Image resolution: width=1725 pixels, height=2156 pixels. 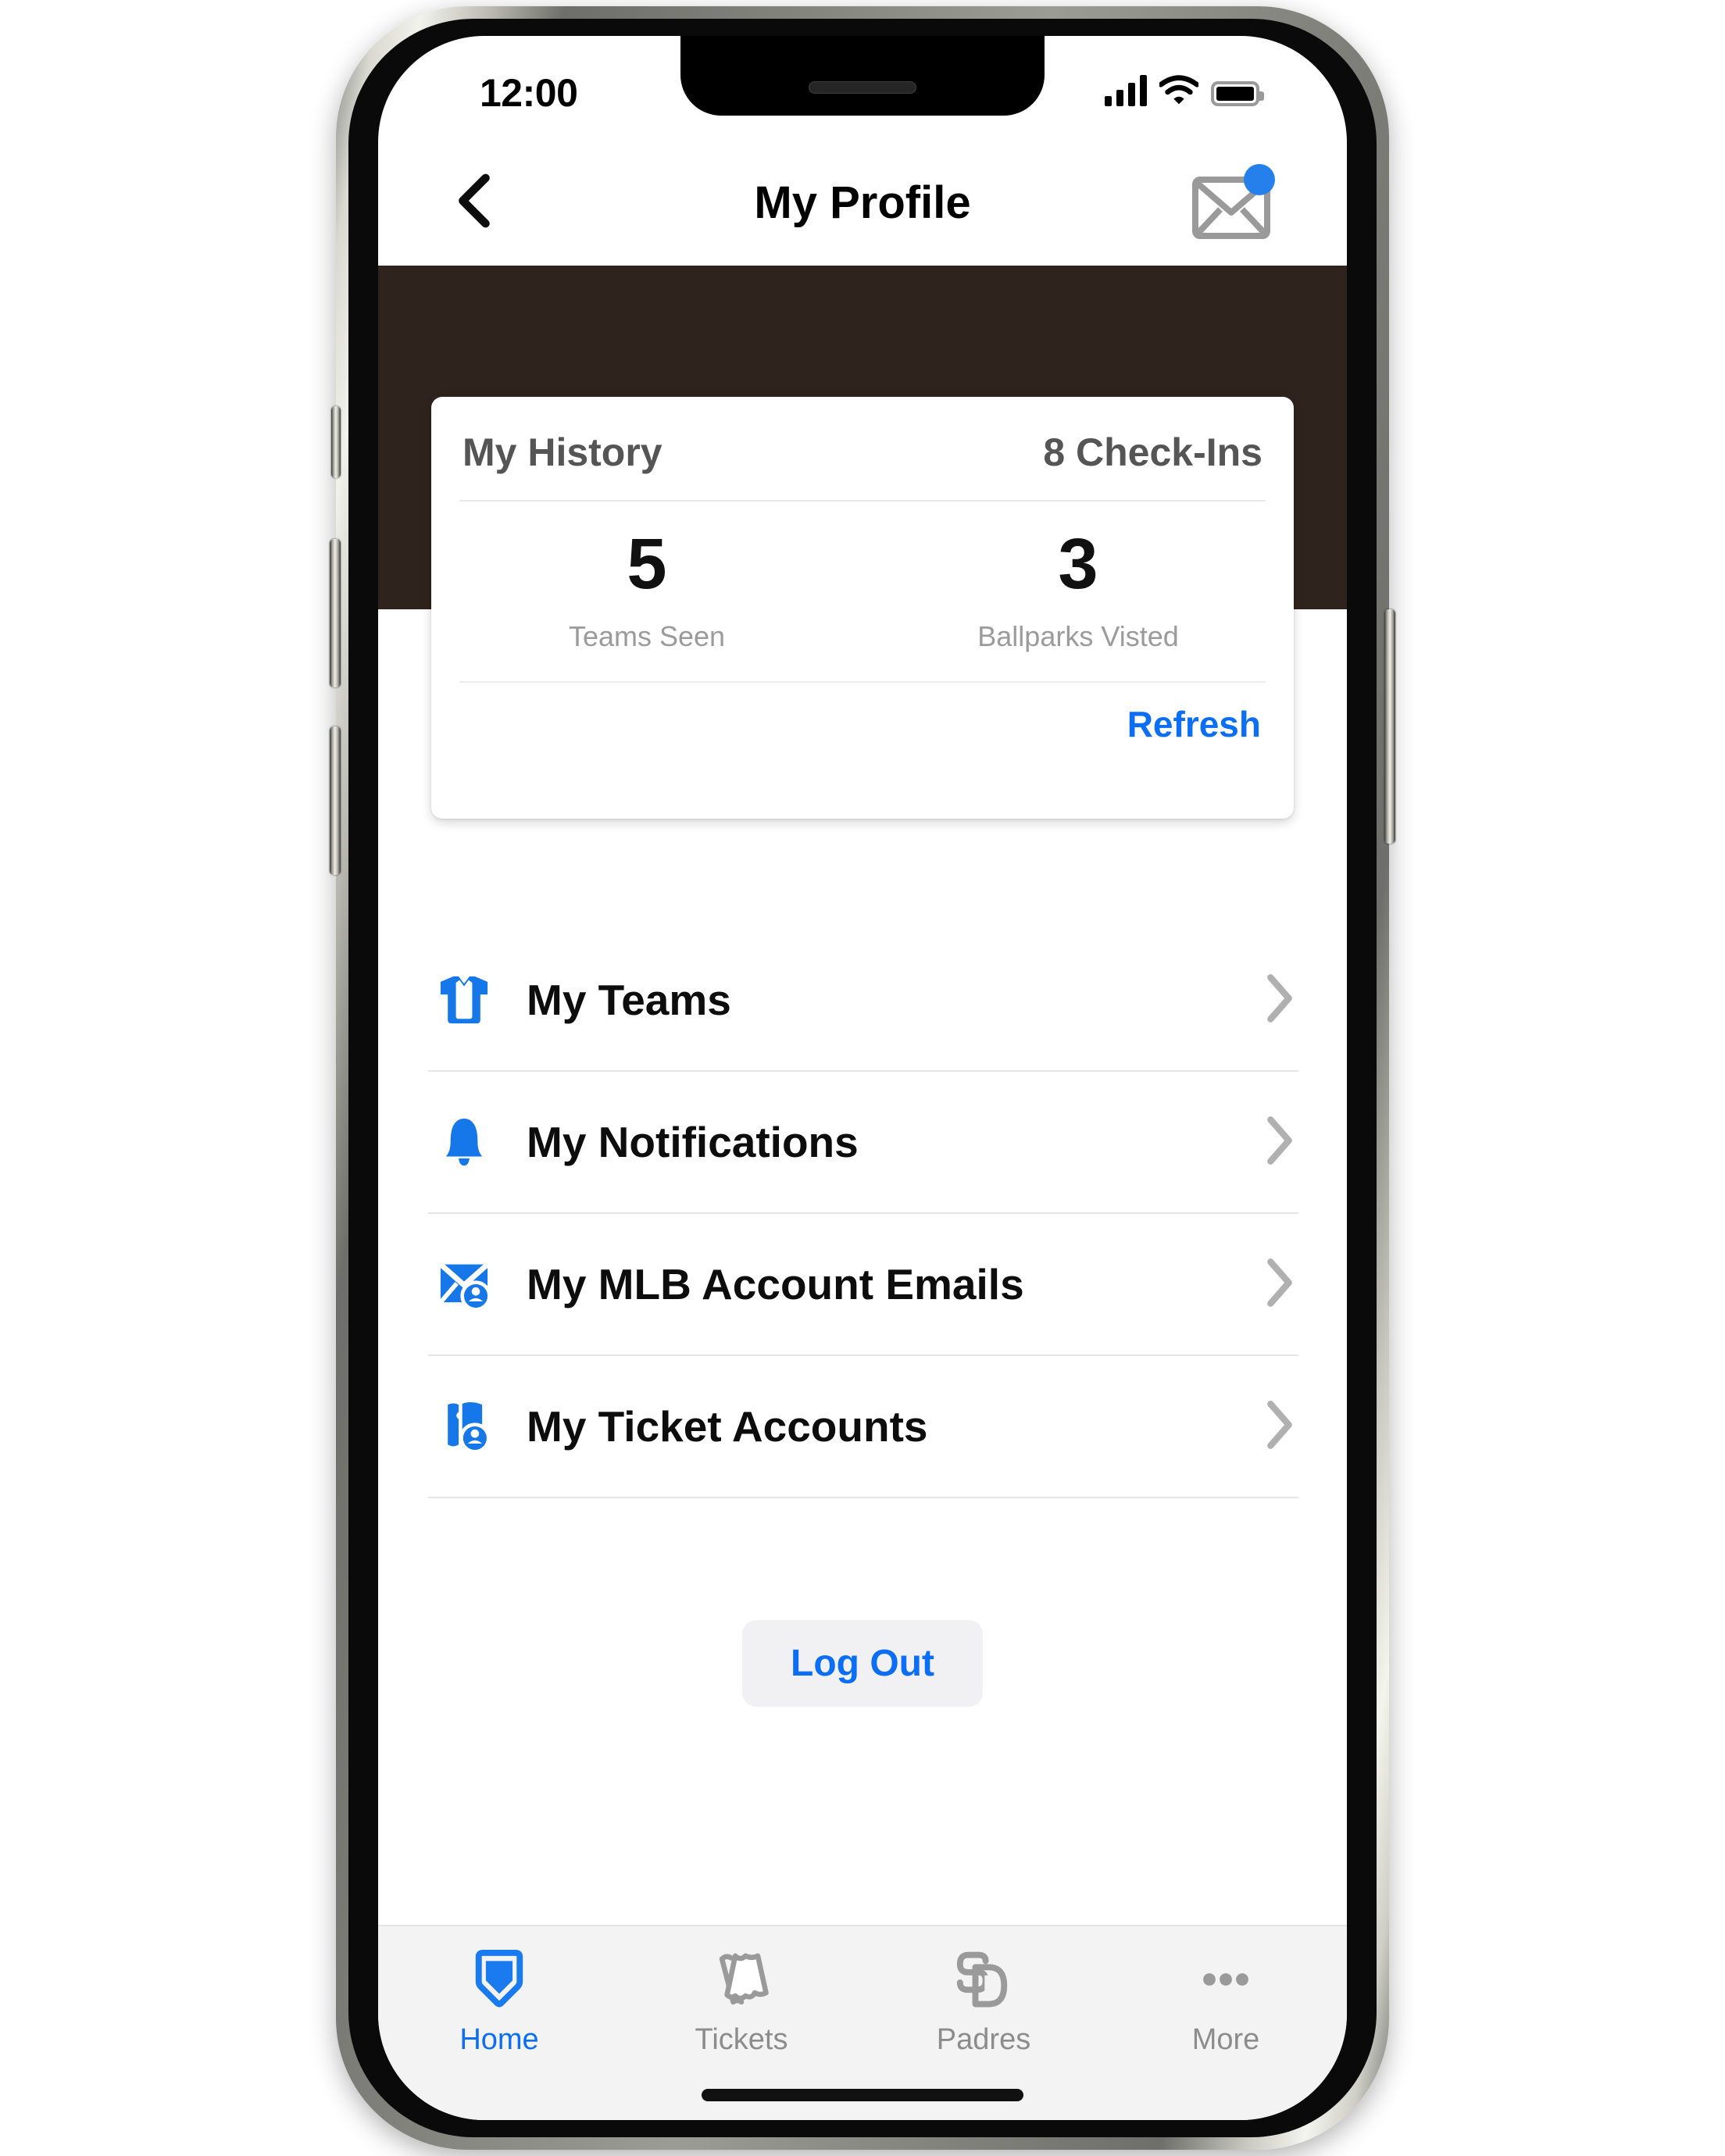 I want to click on earpiece-speaker-icon, so click(x=862, y=88).